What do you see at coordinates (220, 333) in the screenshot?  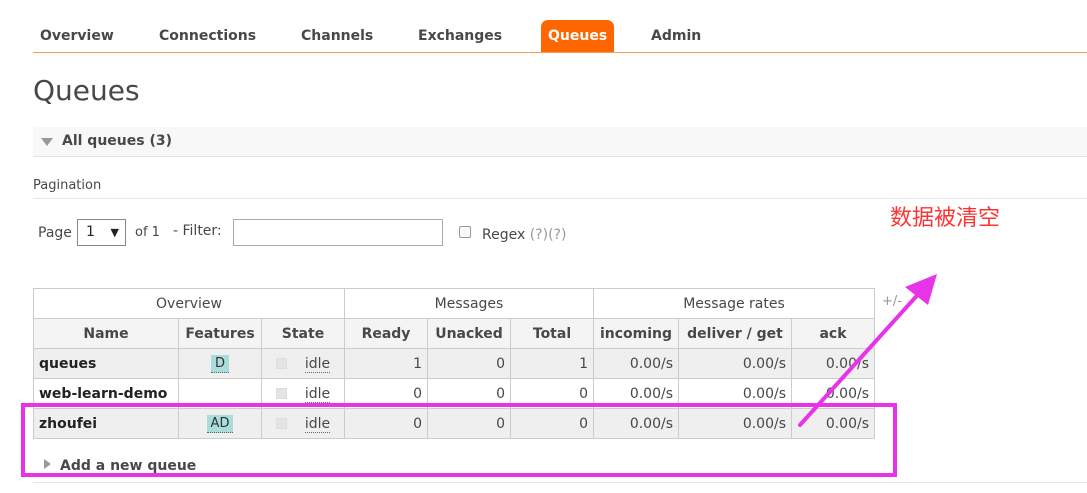 I see `col-header-features: Features` at bounding box center [220, 333].